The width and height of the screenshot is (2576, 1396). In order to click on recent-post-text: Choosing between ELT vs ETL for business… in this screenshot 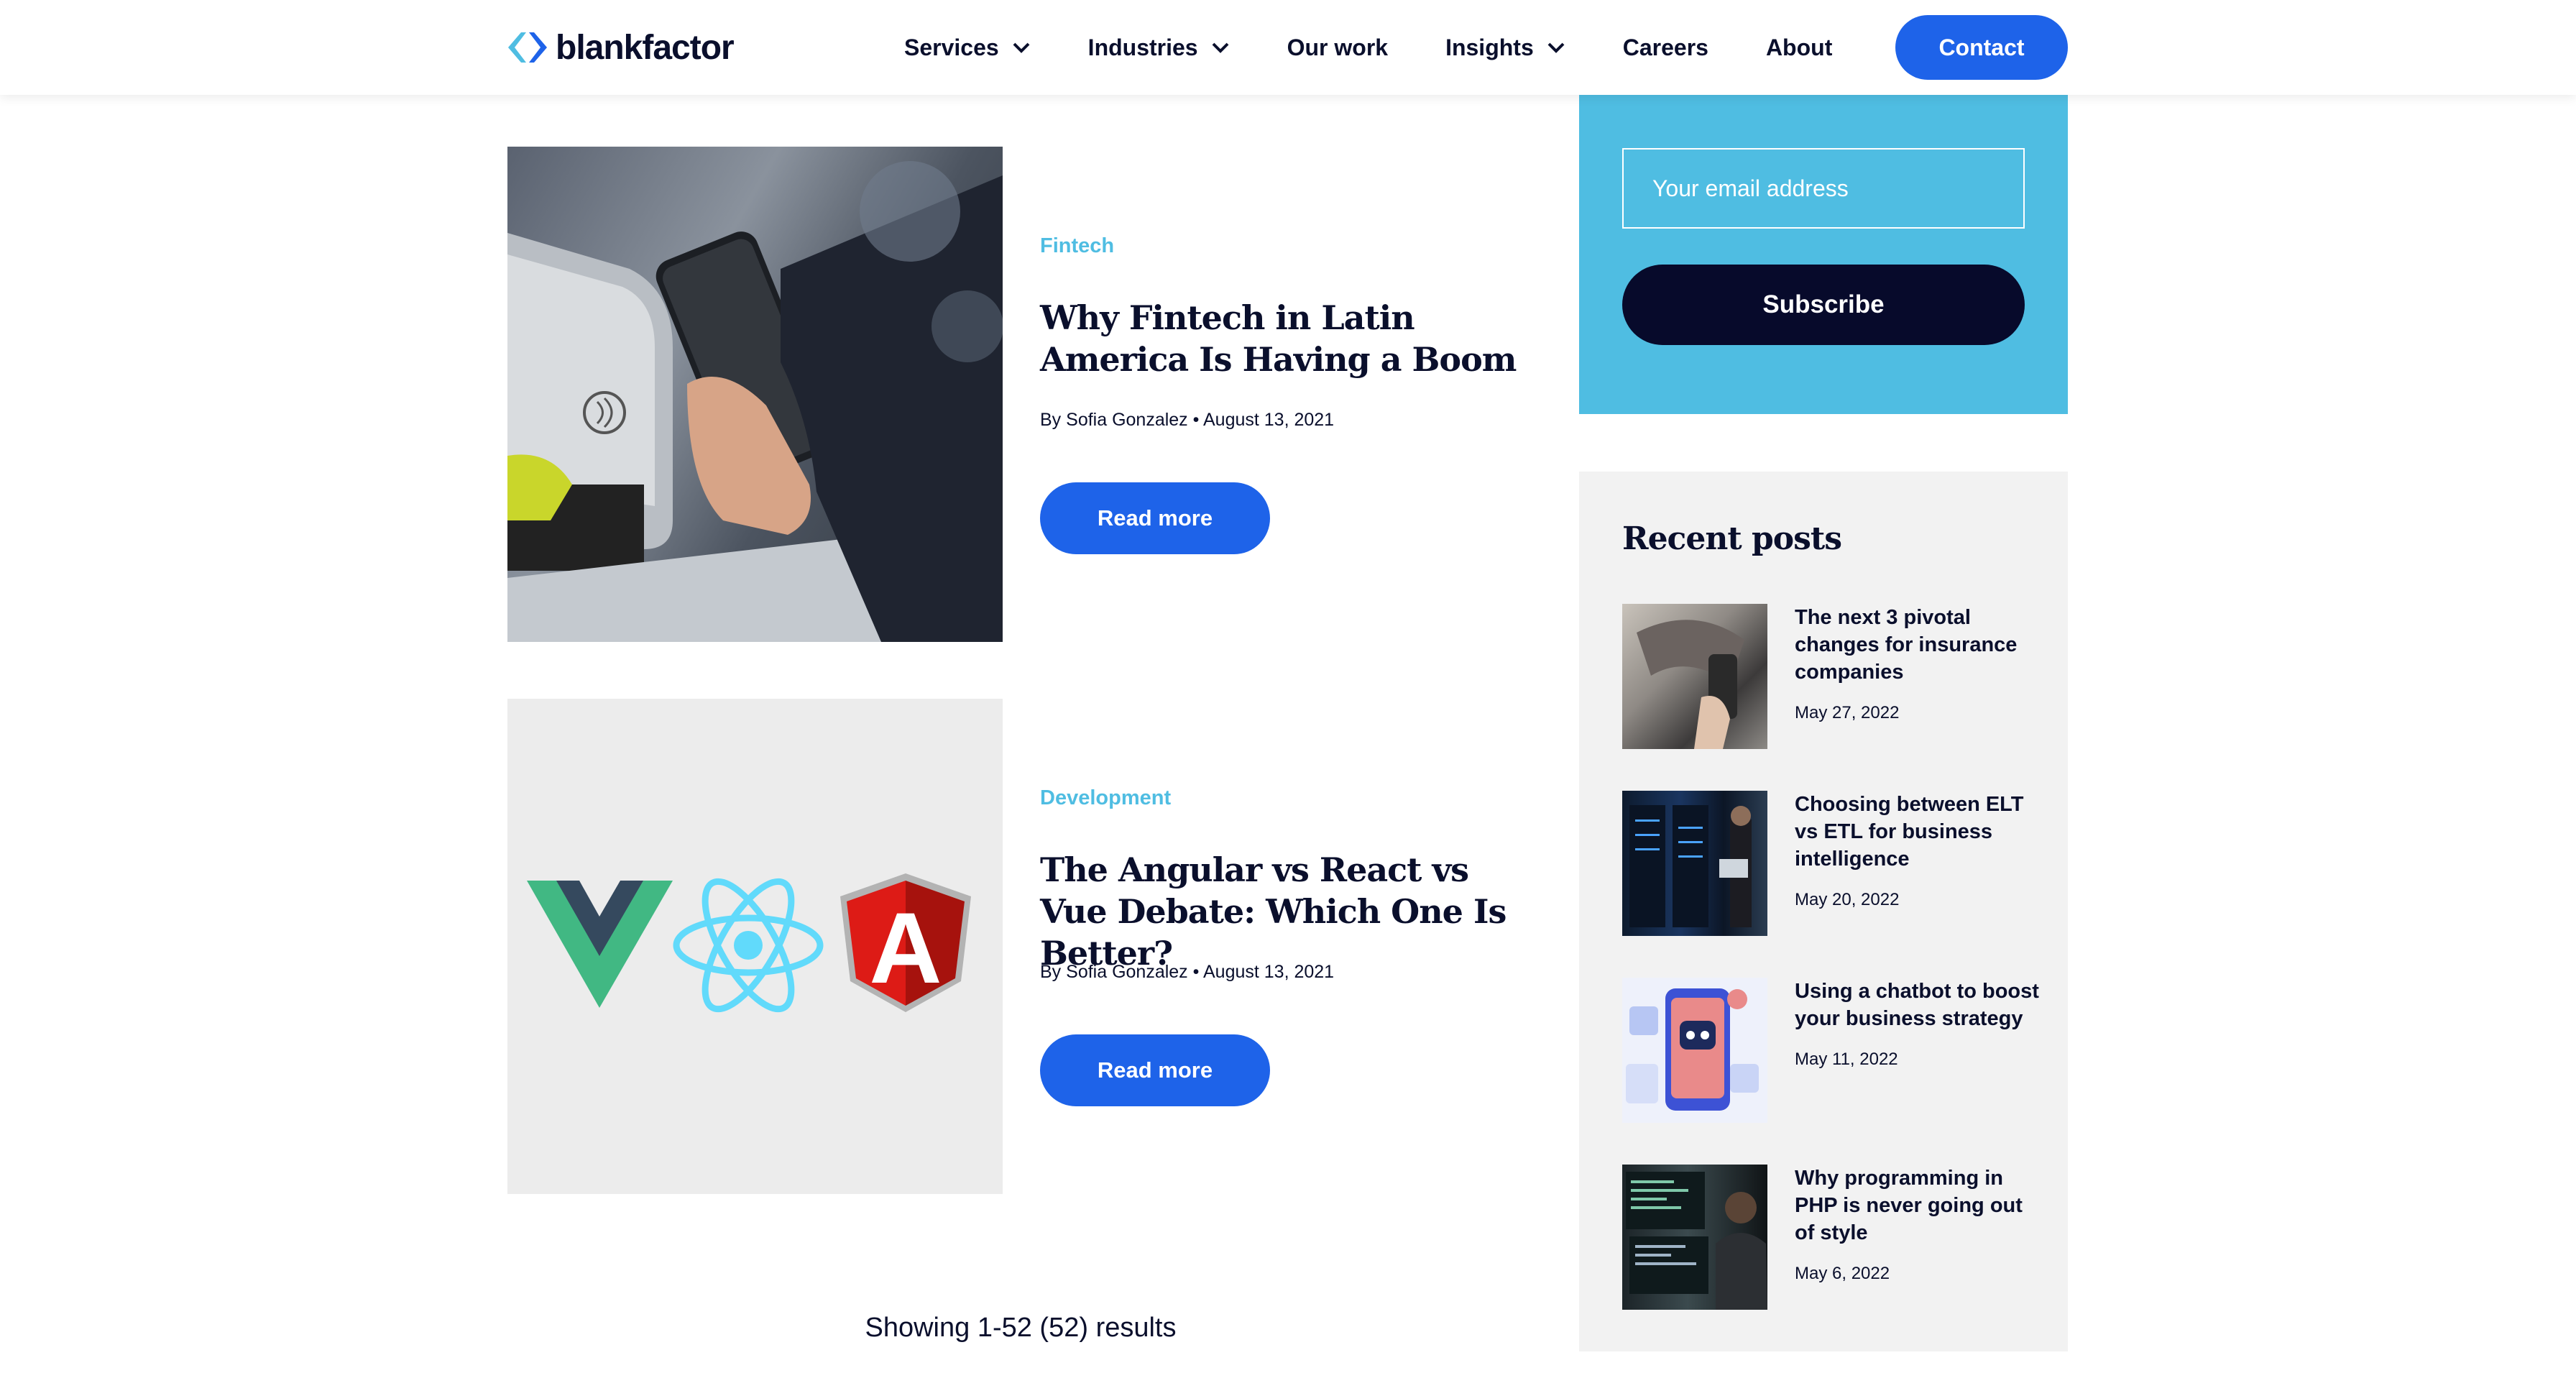, I will do `click(1917, 850)`.